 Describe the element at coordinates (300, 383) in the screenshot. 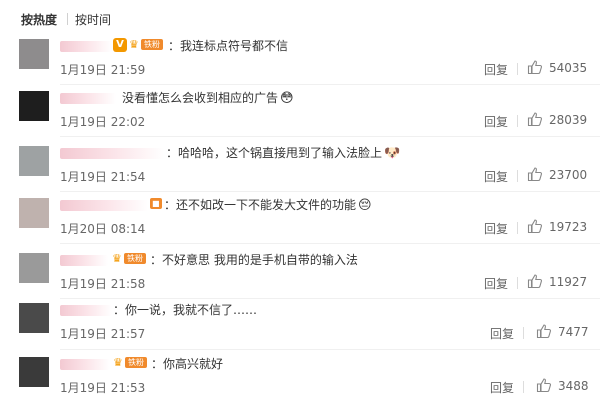

I see `comment-item: ♛ 铁粉 ：你高兴就好 1月19日 21:53 回复 3488` at that location.